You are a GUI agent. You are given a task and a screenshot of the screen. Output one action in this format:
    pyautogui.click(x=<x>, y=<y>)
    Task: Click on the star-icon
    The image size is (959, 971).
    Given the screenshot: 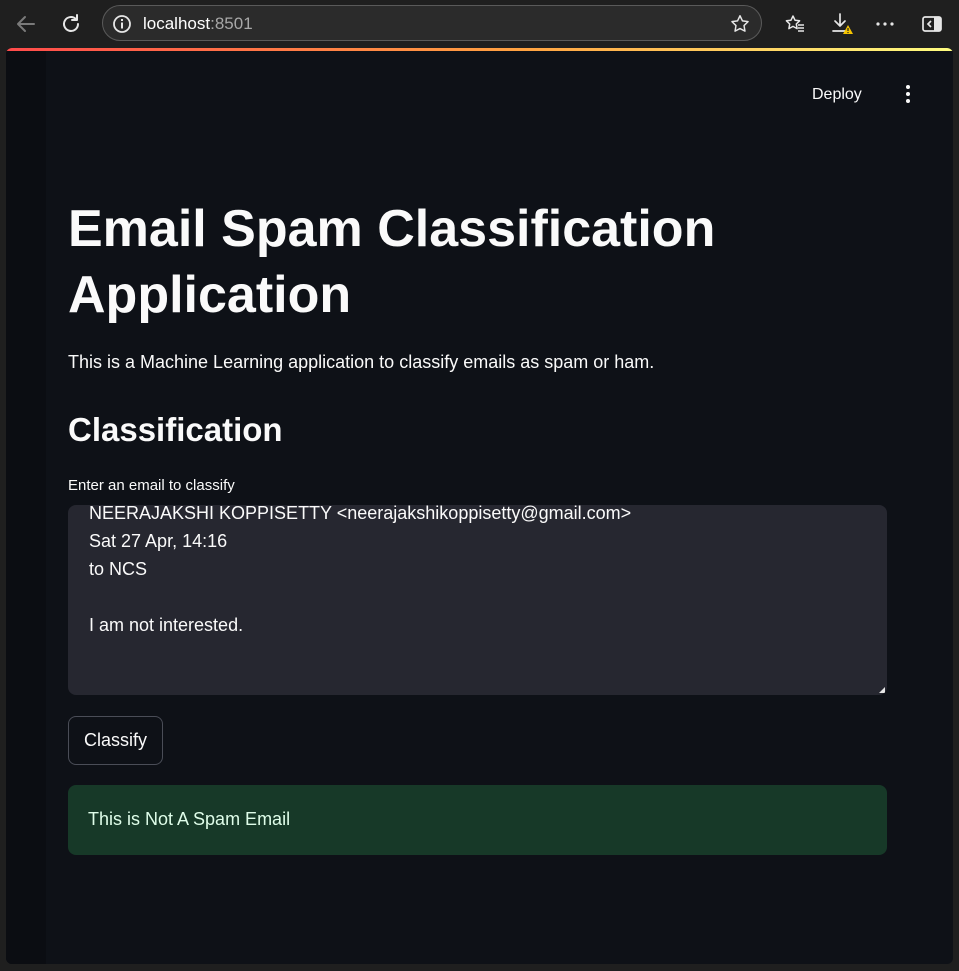 What is the action you would take?
    pyautogui.click(x=740, y=26)
    